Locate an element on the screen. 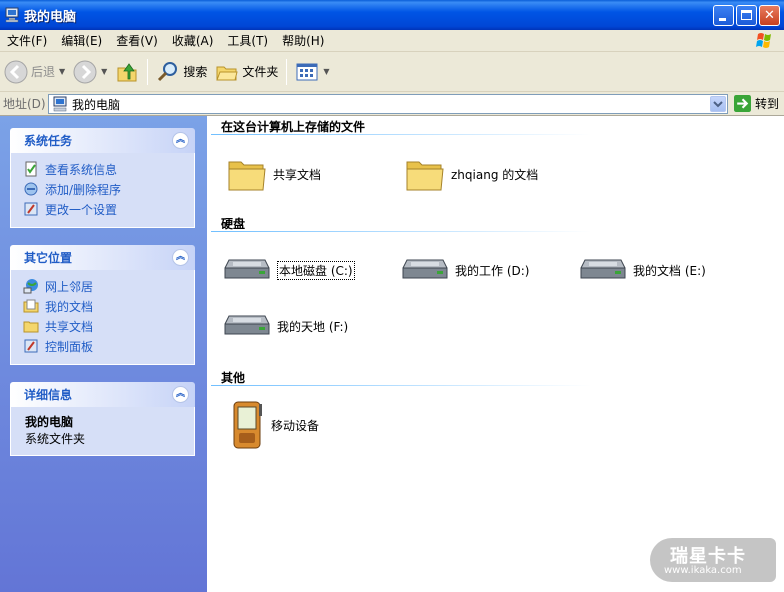  place-network: 网上邻居 is located at coordinates (108, 286).